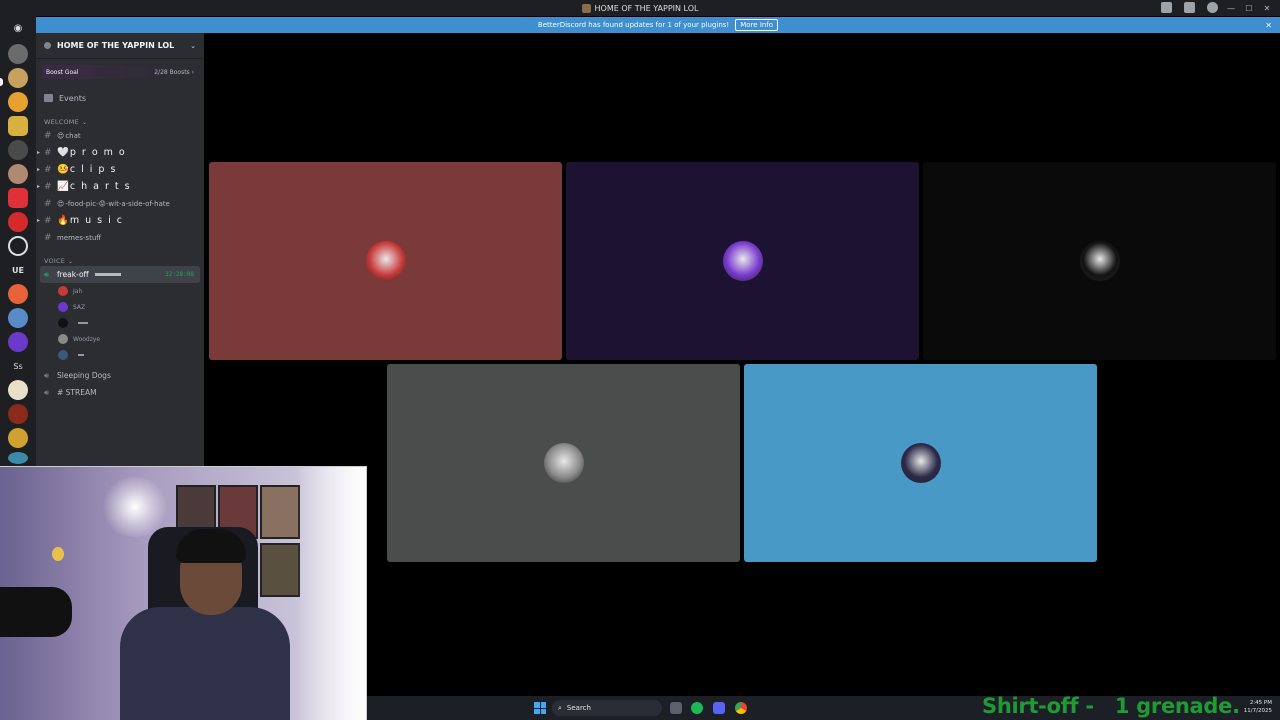  I want to click on category-voice: VOICE ⌄, so click(120, 261).